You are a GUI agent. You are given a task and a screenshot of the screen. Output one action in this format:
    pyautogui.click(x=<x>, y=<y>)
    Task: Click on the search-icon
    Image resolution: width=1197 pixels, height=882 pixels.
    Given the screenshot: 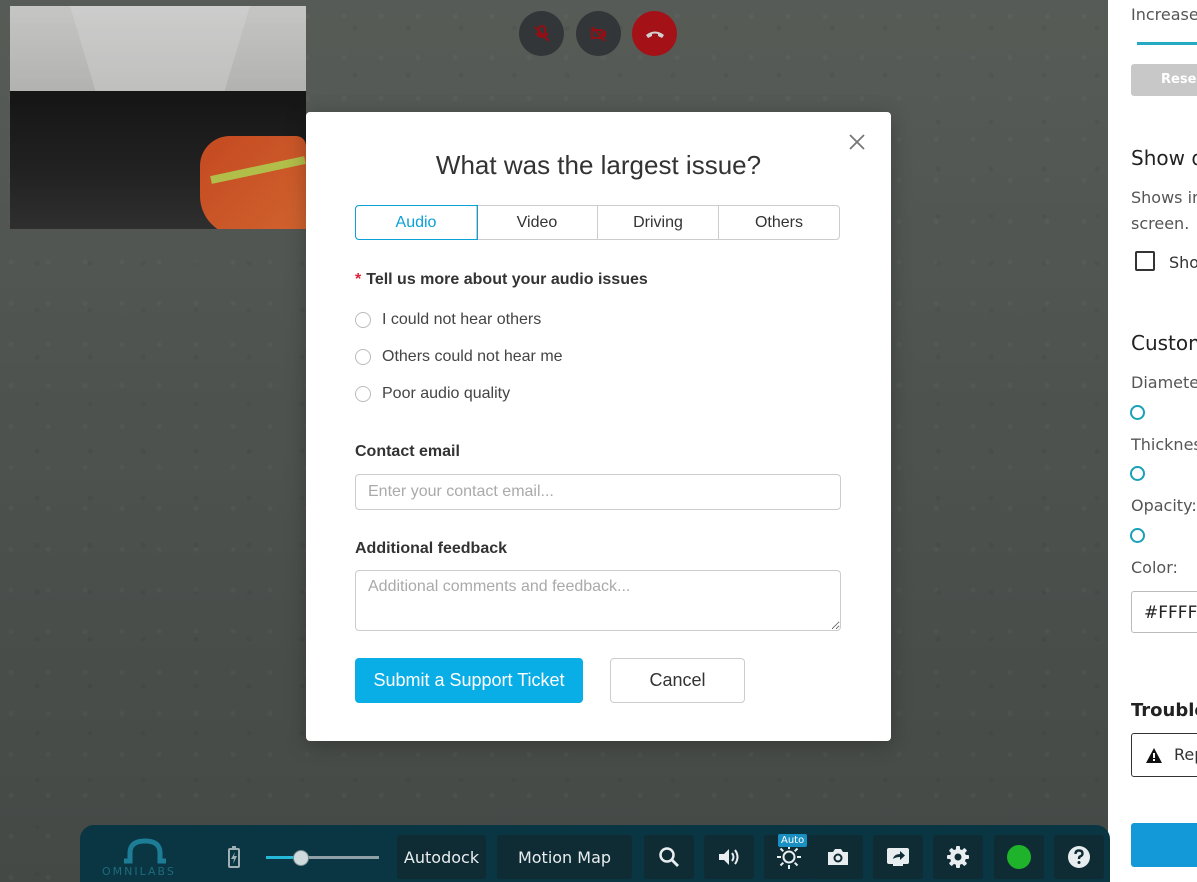 What is the action you would take?
    pyautogui.click(x=669, y=857)
    